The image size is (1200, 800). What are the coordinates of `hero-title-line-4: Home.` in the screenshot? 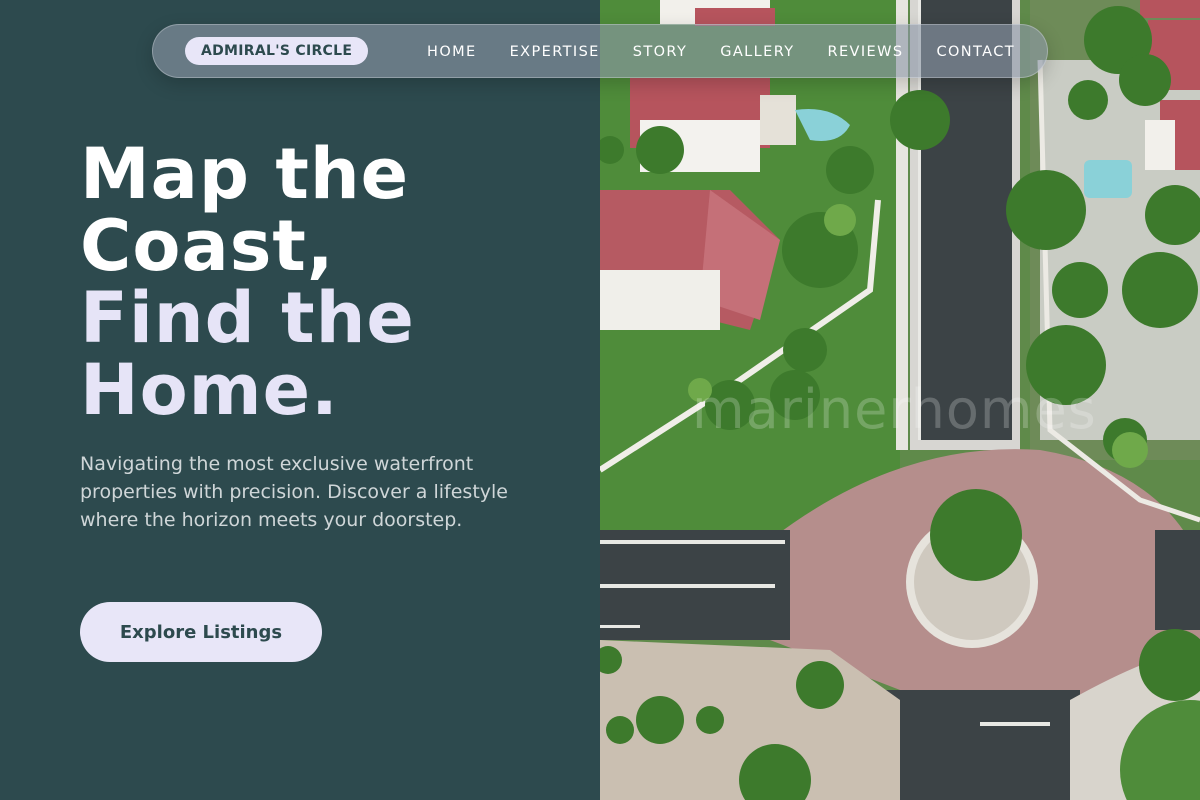 It's located at (209, 390).